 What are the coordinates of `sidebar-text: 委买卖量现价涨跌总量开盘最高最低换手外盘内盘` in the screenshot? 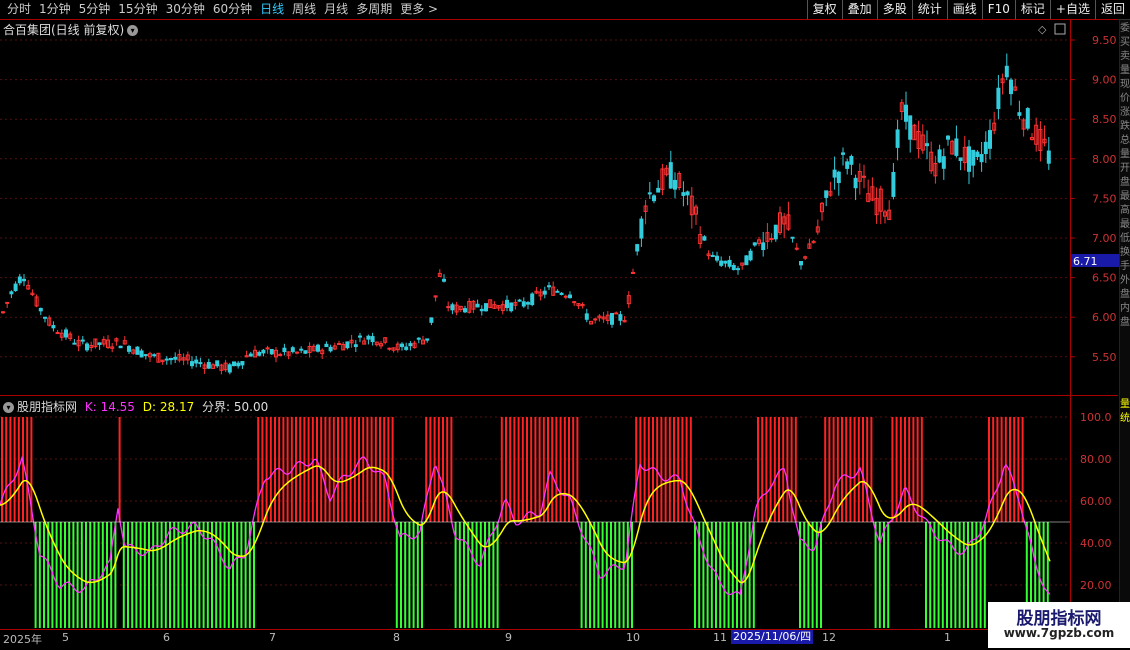 It's located at (1125, 175).